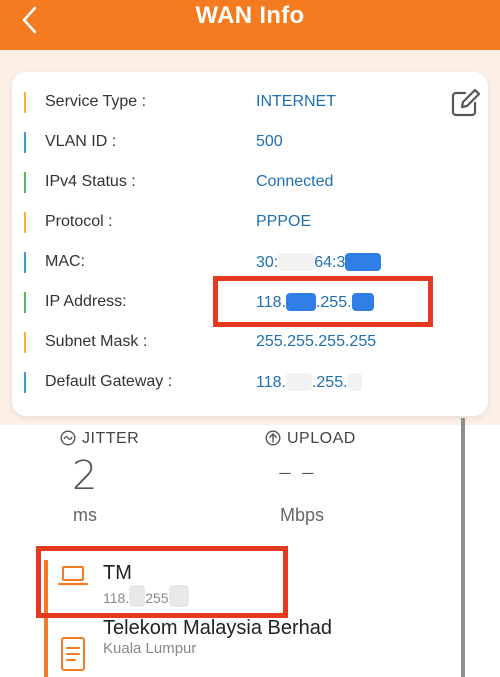 Image resolution: width=500 pixels, height=677 pixels. I want to click on gateway-value-start: 118., so click(271, 382).